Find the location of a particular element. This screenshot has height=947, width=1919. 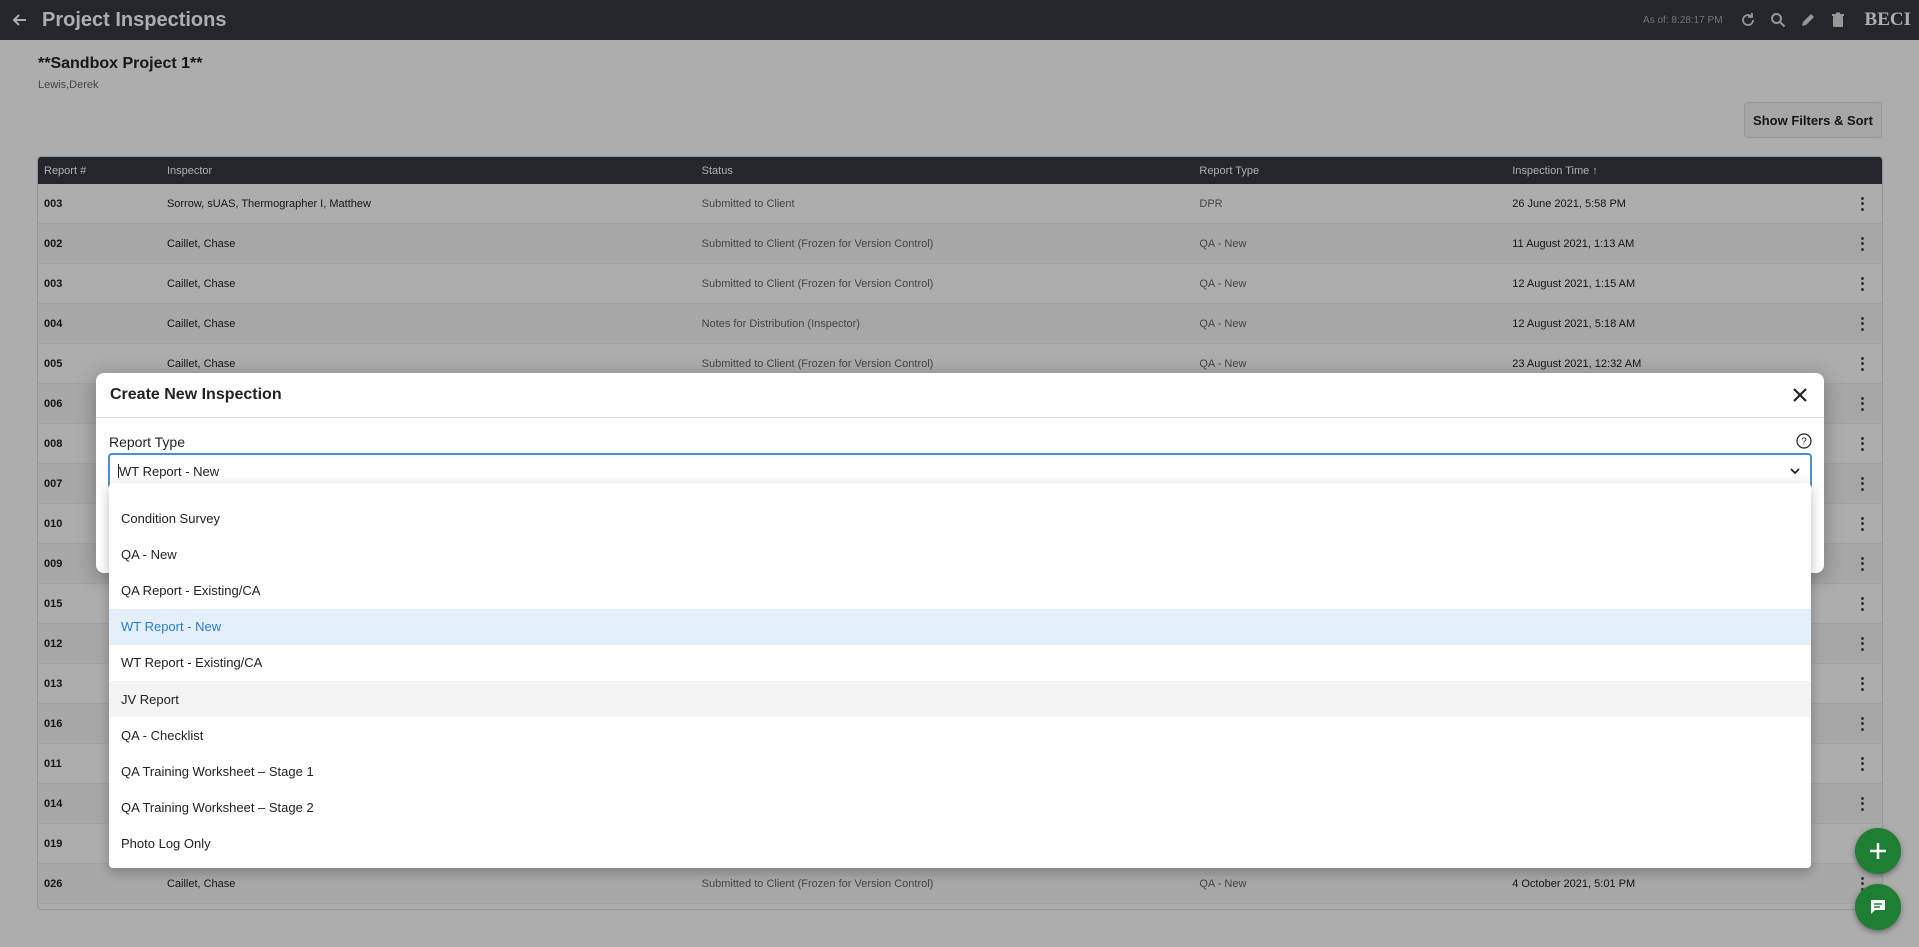

plus-icon is located at coordinates (1878, 851).